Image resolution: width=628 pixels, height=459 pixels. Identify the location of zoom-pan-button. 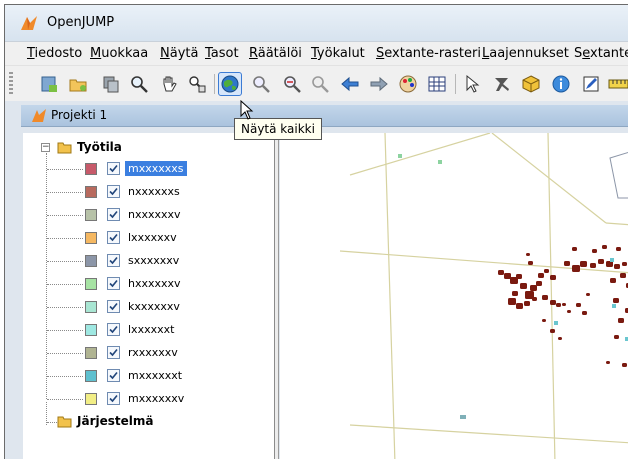
(197, 84).